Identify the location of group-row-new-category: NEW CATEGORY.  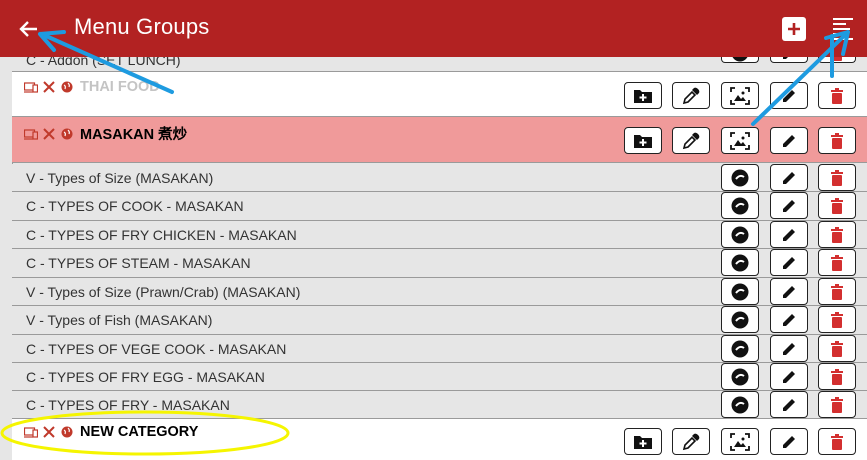
(439, 439).